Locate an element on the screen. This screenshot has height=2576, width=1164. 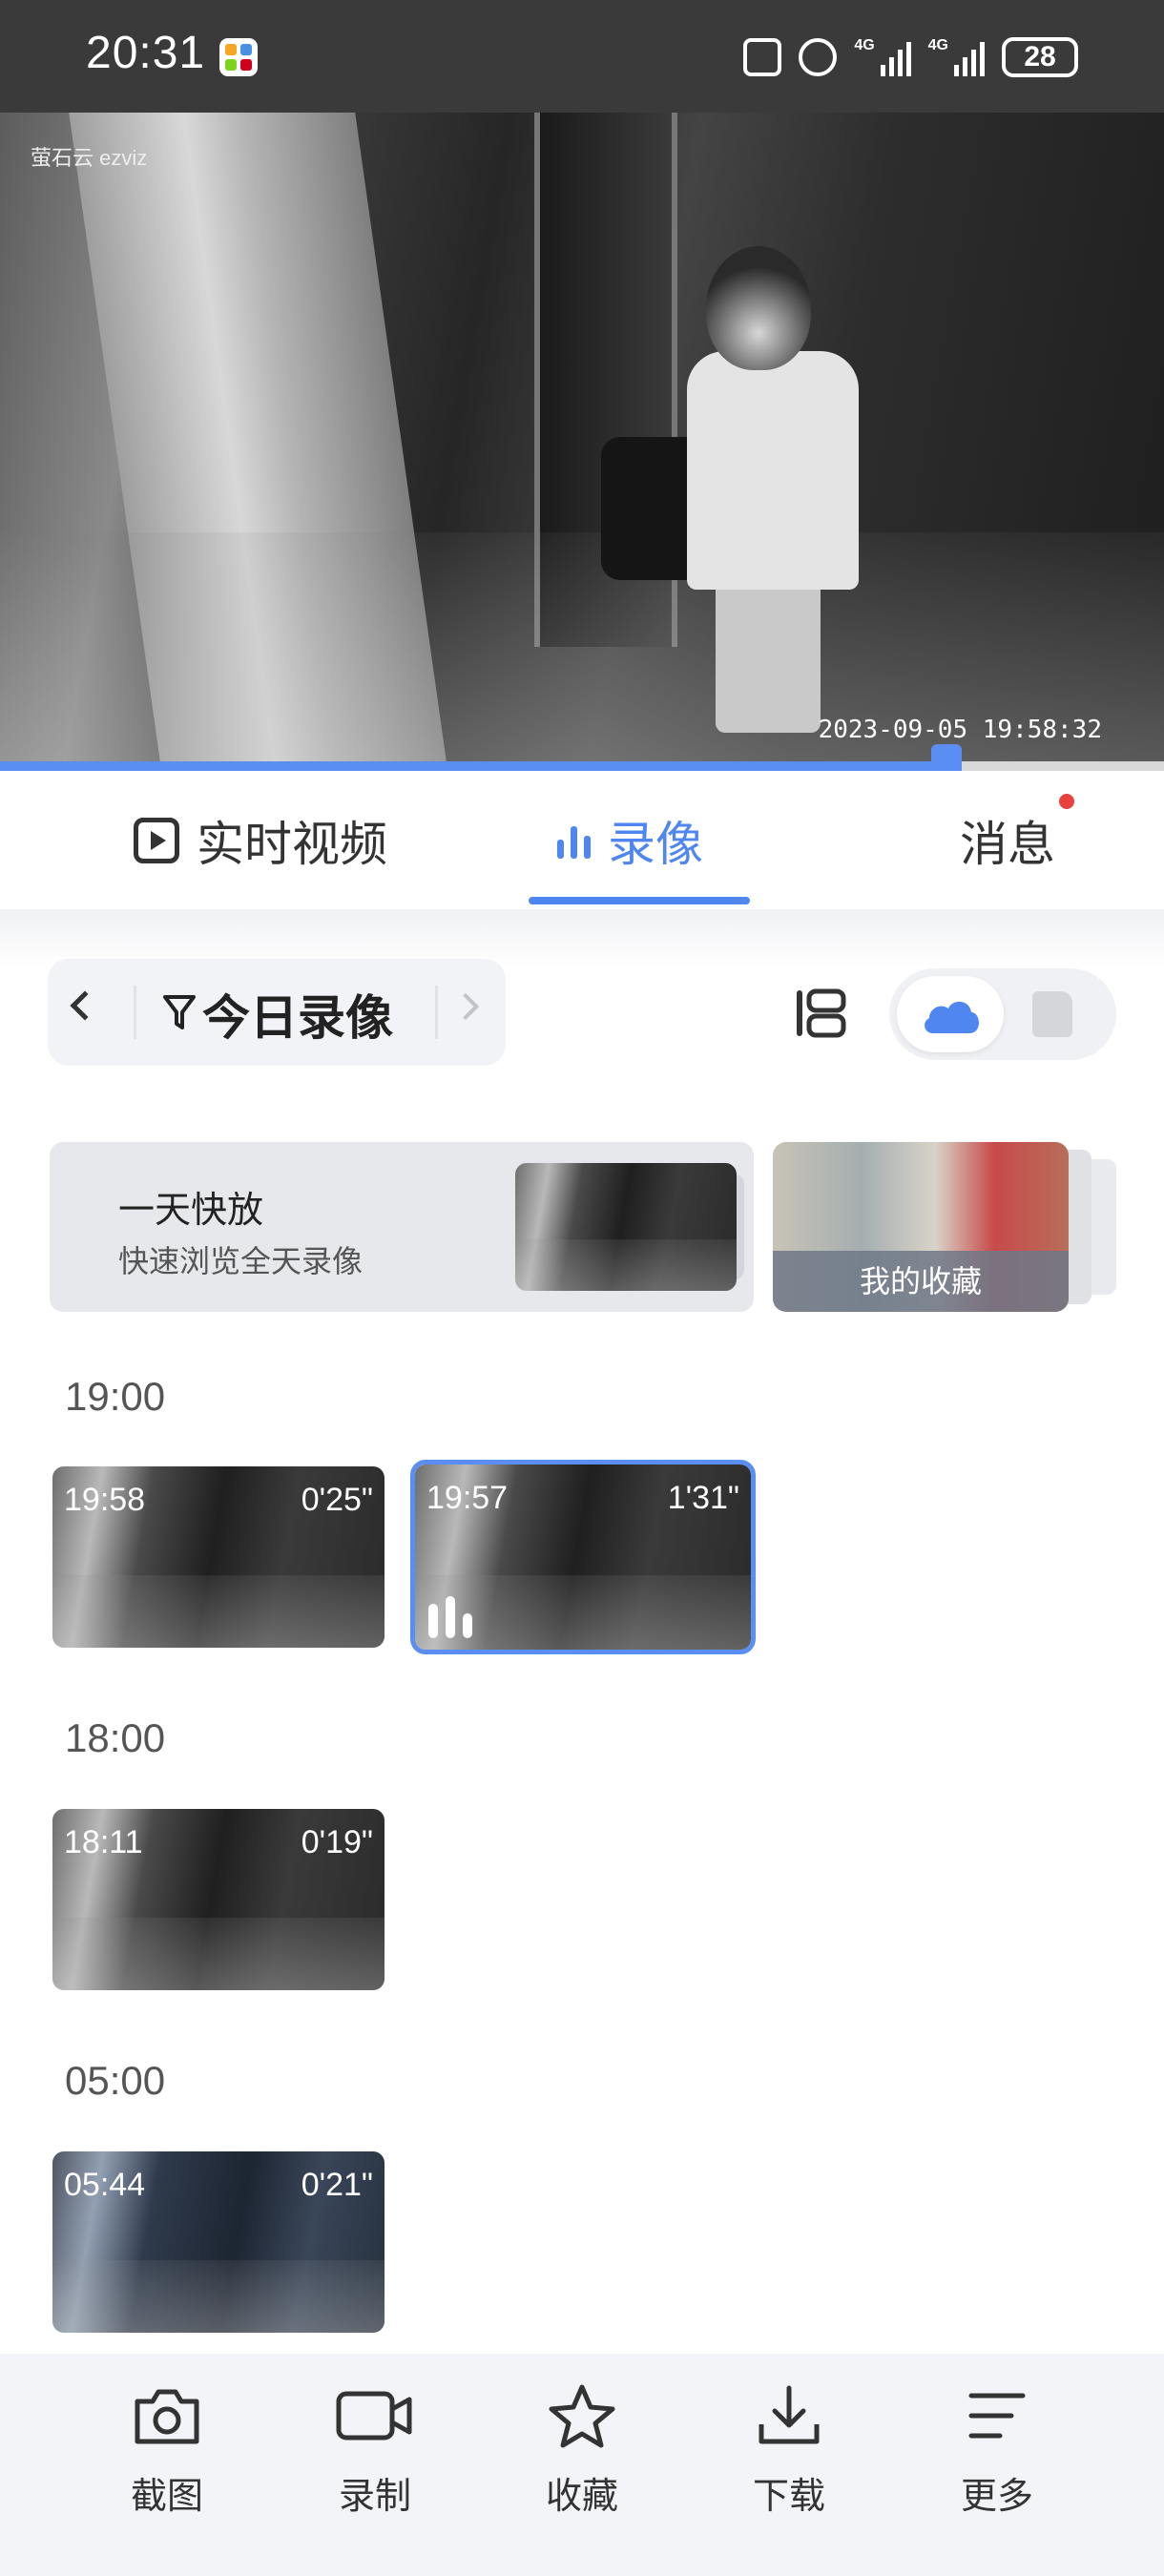
tab-bar: 实时视频 录像 消息 is located at coordinates (582, 840).